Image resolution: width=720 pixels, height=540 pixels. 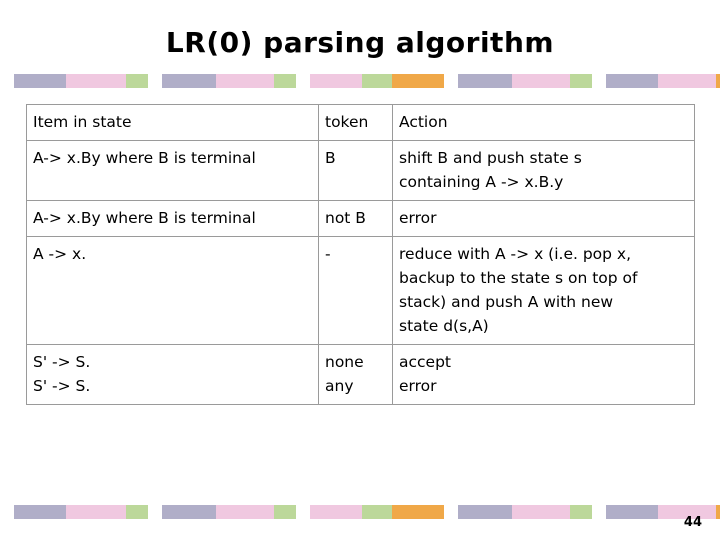 I want to click on page-title: LR(0) parsing algorithm, so click(x=360, y=42).